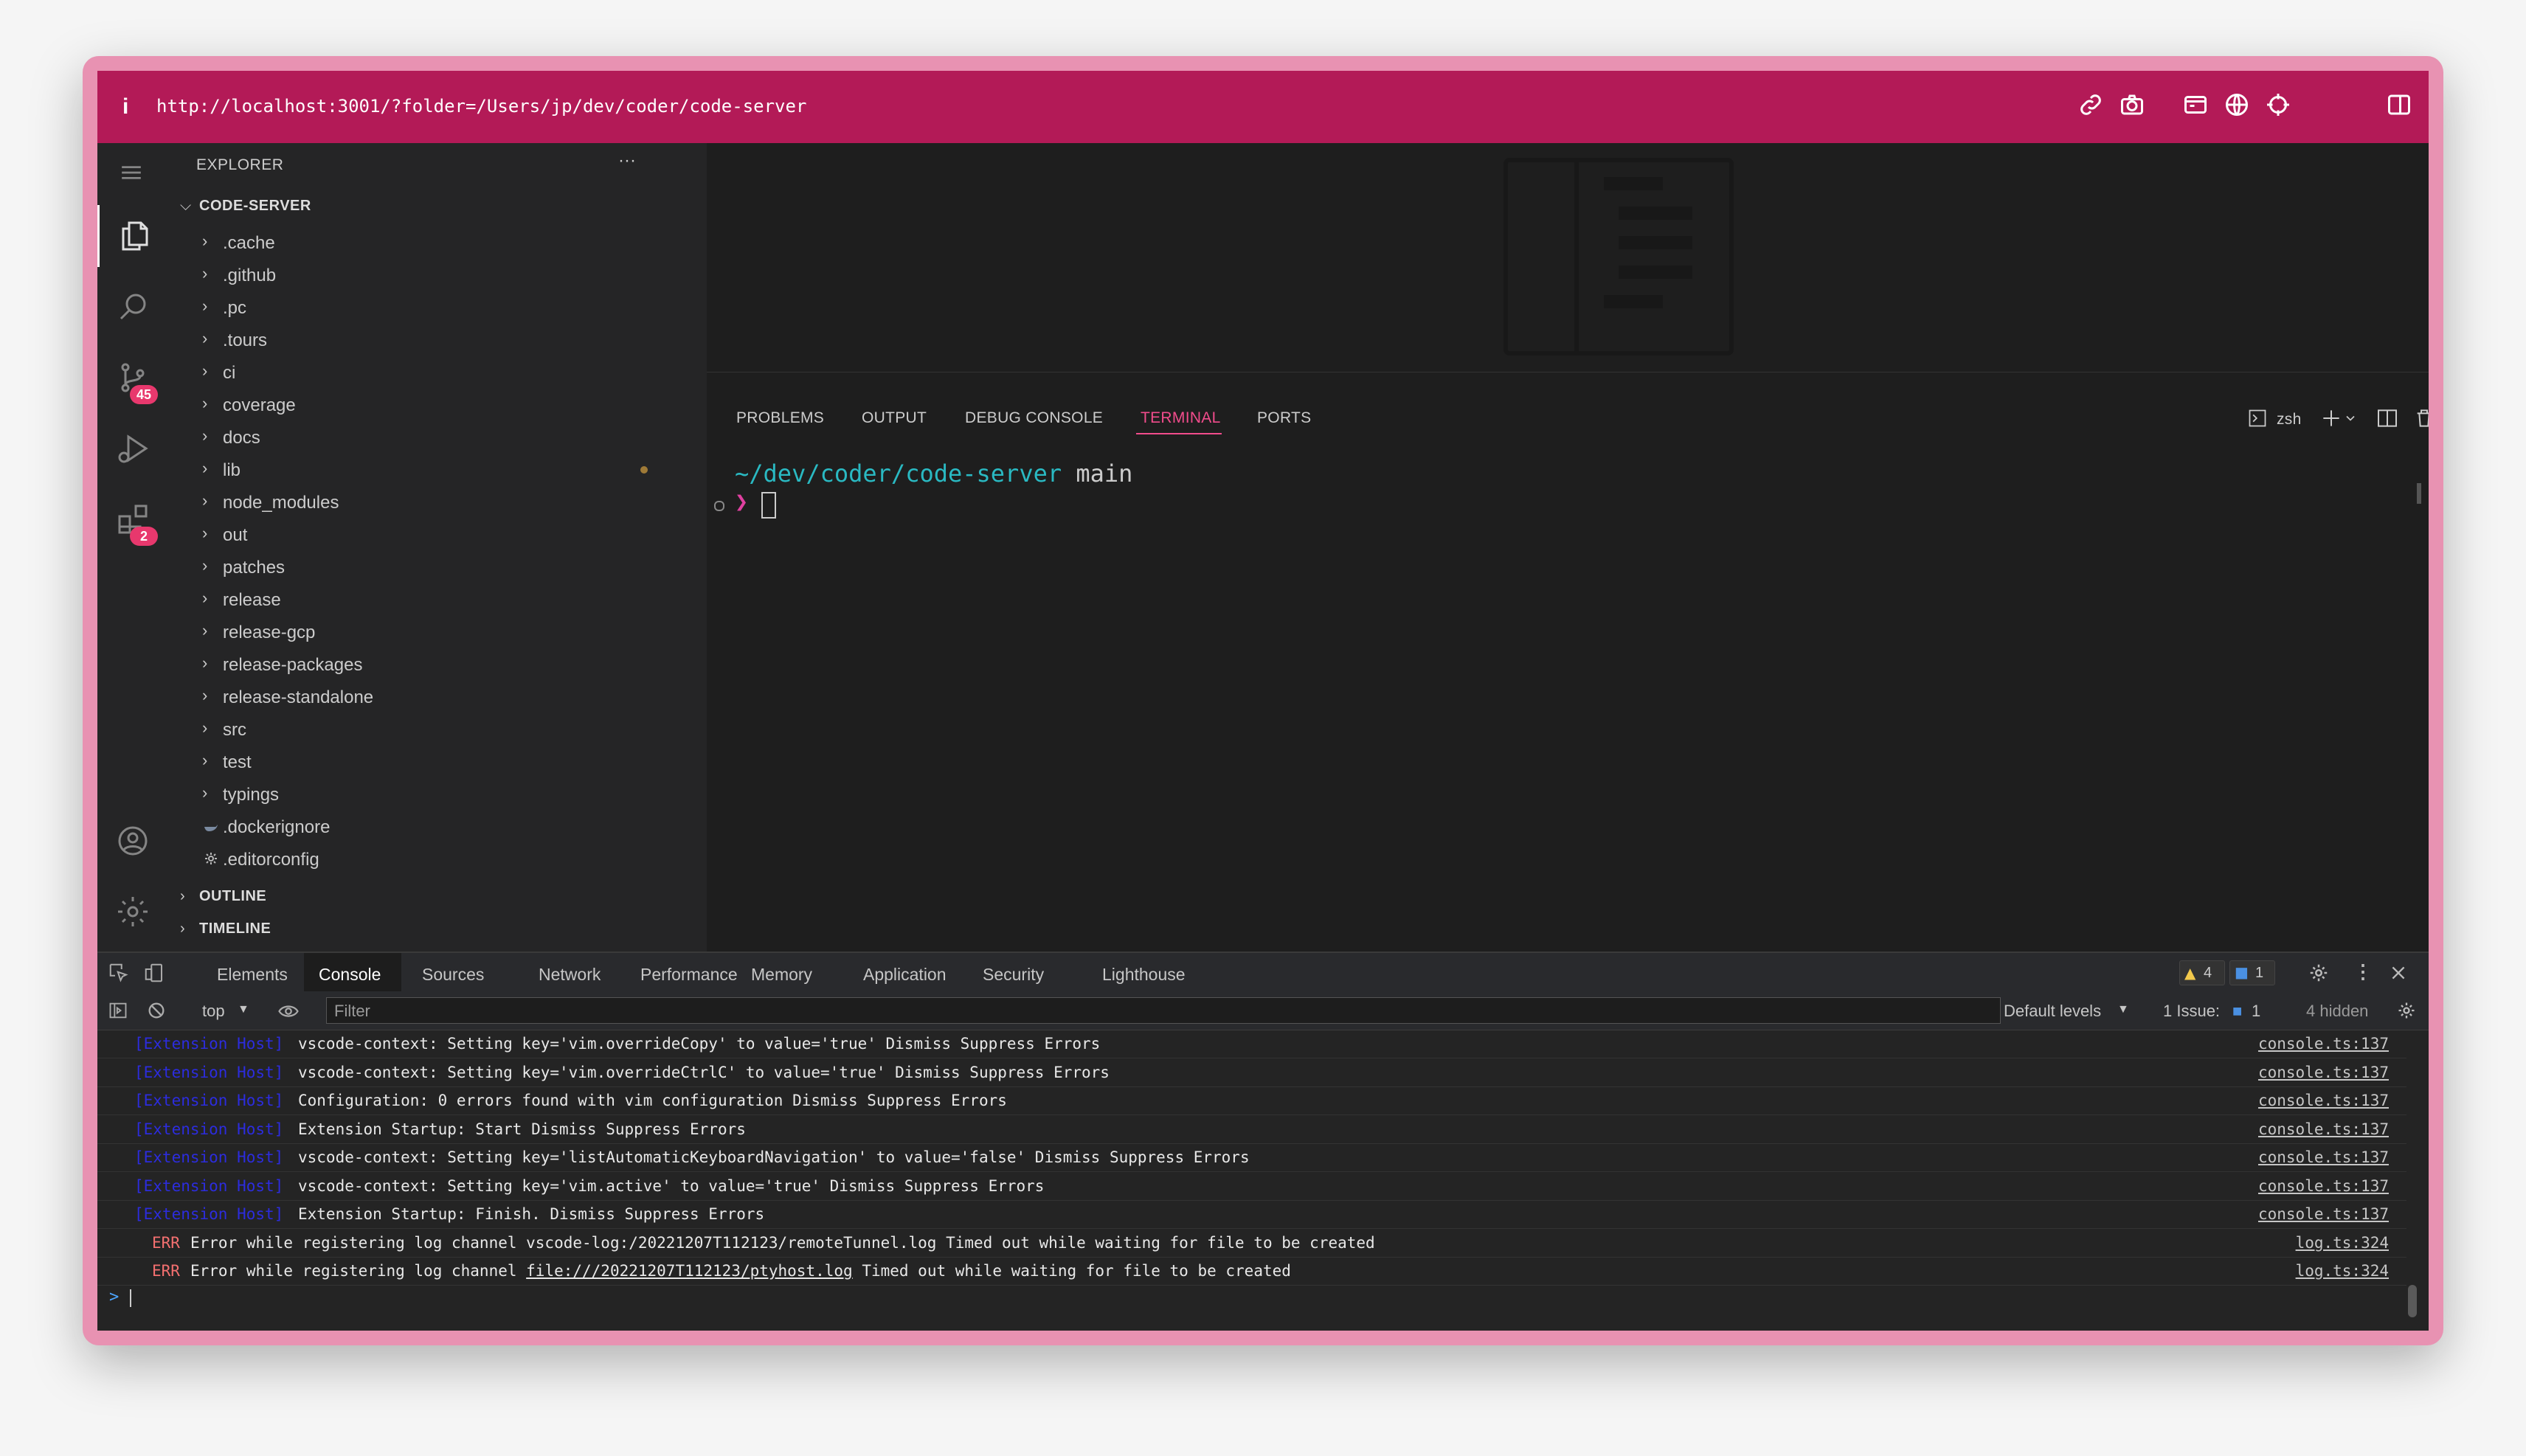  Describe the element at coordinates (2052, 1011) in the screenshot. I see `log-levels-dropdown: Default levels` at that location.